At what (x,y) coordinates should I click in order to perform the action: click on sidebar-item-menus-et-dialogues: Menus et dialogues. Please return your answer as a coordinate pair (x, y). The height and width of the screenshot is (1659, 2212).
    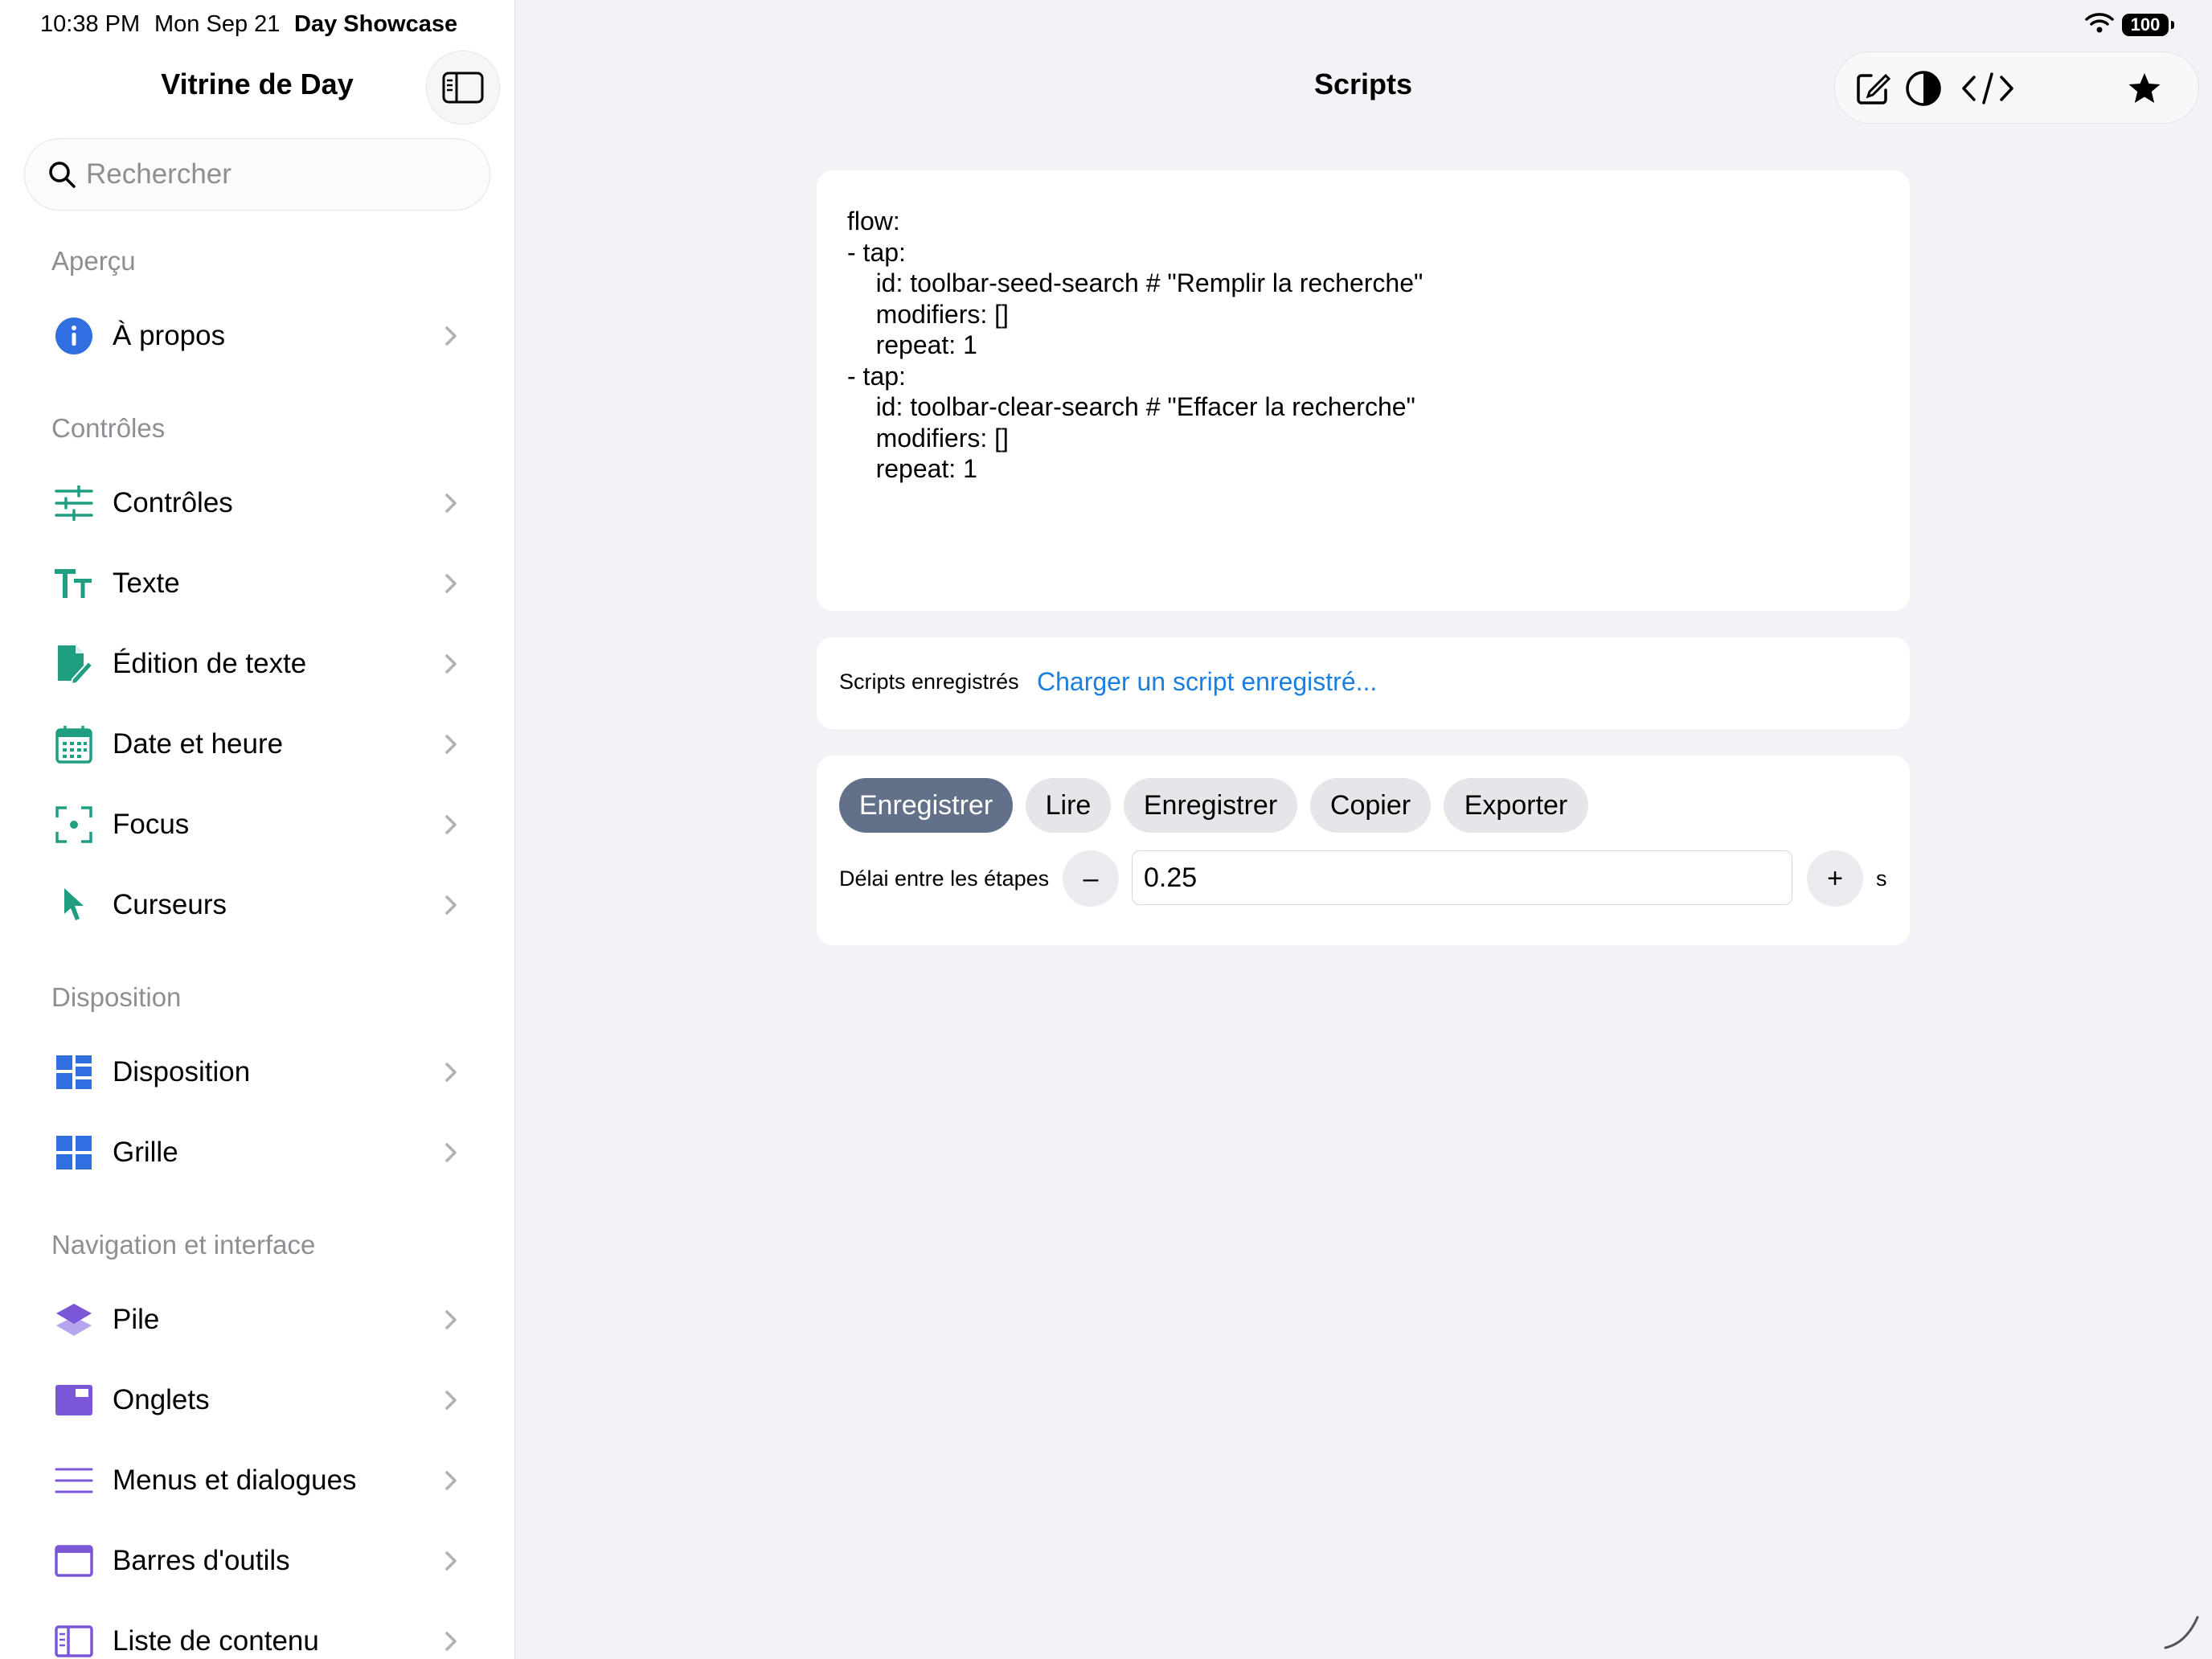
    Looking at the image, I should click on (257, 1480).